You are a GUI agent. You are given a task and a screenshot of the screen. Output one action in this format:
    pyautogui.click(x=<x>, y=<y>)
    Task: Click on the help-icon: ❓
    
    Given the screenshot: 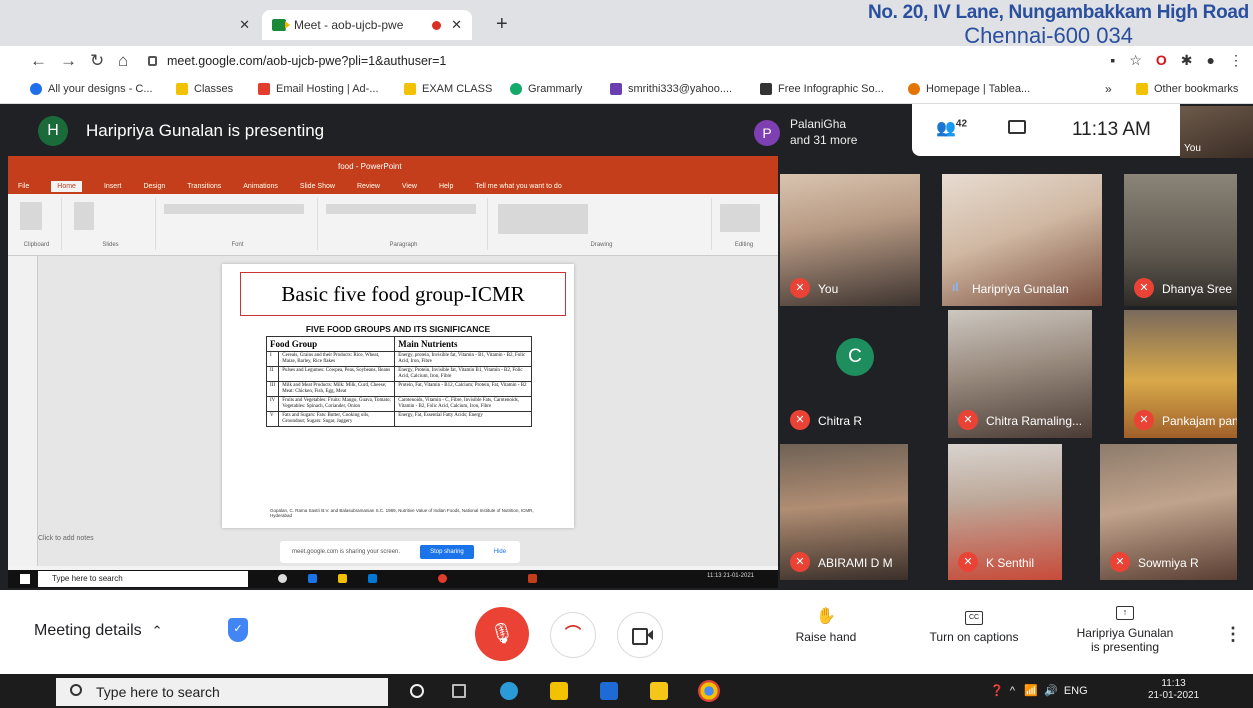 What is the action you would take?
    pyautogui.click(x=997, y=691)
    